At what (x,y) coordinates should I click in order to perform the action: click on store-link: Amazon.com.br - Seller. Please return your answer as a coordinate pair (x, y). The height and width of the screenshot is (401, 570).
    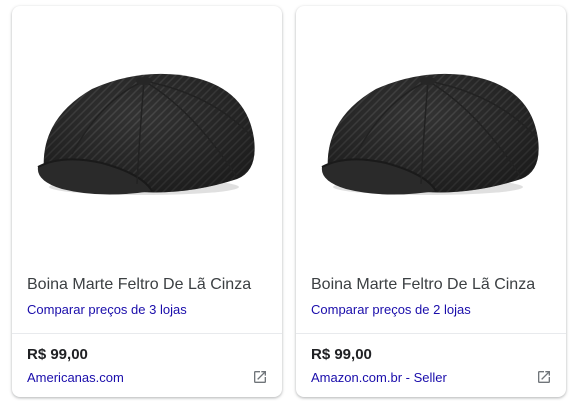
    Looking at the image, I should click on (379, 377).